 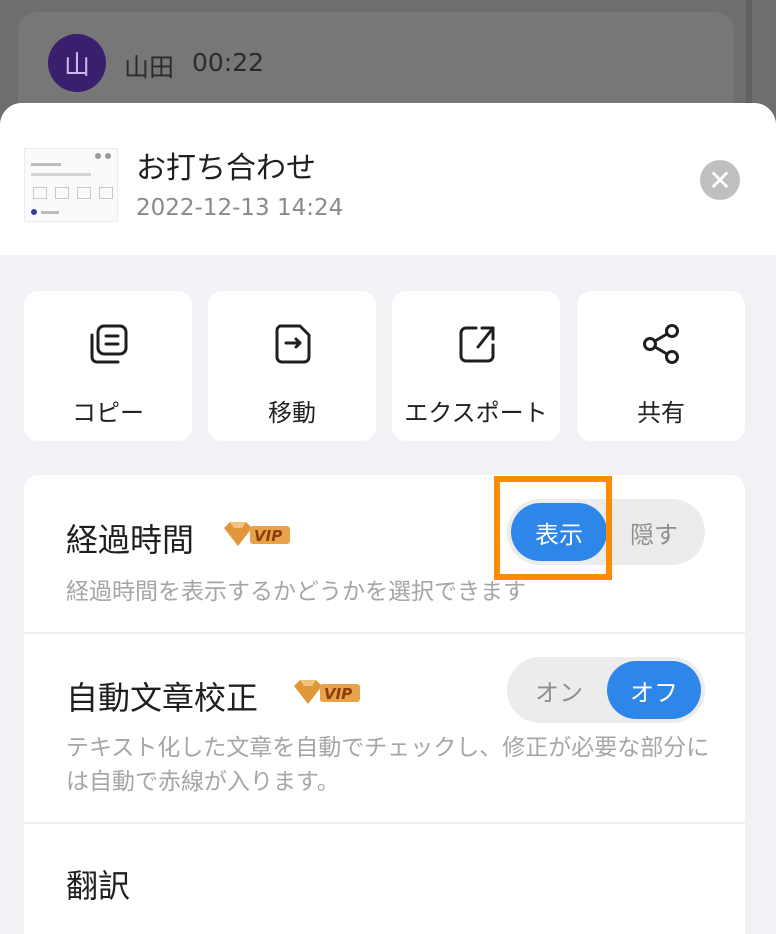 What do you see at coordinates (162, 698) in the screenshot?
I see `auto-proofread-title: 自動文章校正` at bounding box center [162, 698].